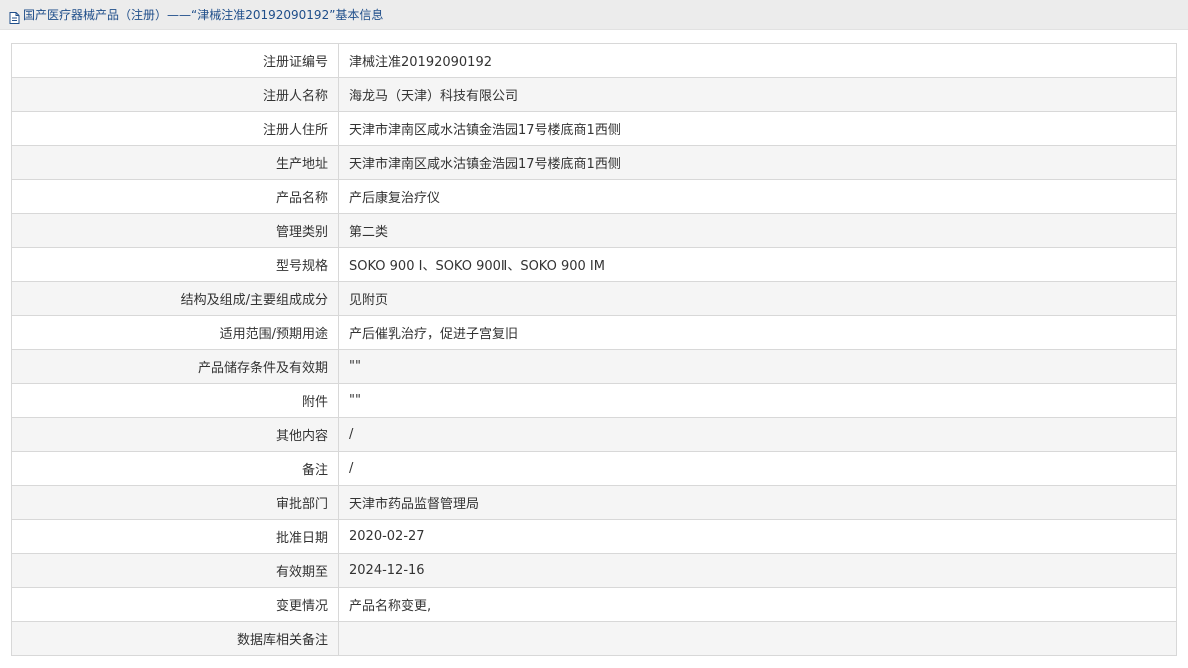  I want to click on table-row: 审批部门 天津市药品监督管理局, so click(594, 502).